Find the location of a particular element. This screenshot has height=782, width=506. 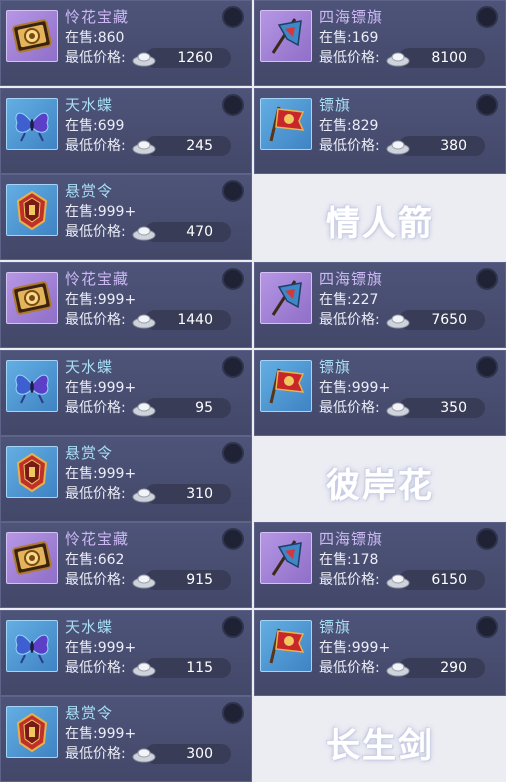

price-bar: 115 is located at coordinates (181, 668).